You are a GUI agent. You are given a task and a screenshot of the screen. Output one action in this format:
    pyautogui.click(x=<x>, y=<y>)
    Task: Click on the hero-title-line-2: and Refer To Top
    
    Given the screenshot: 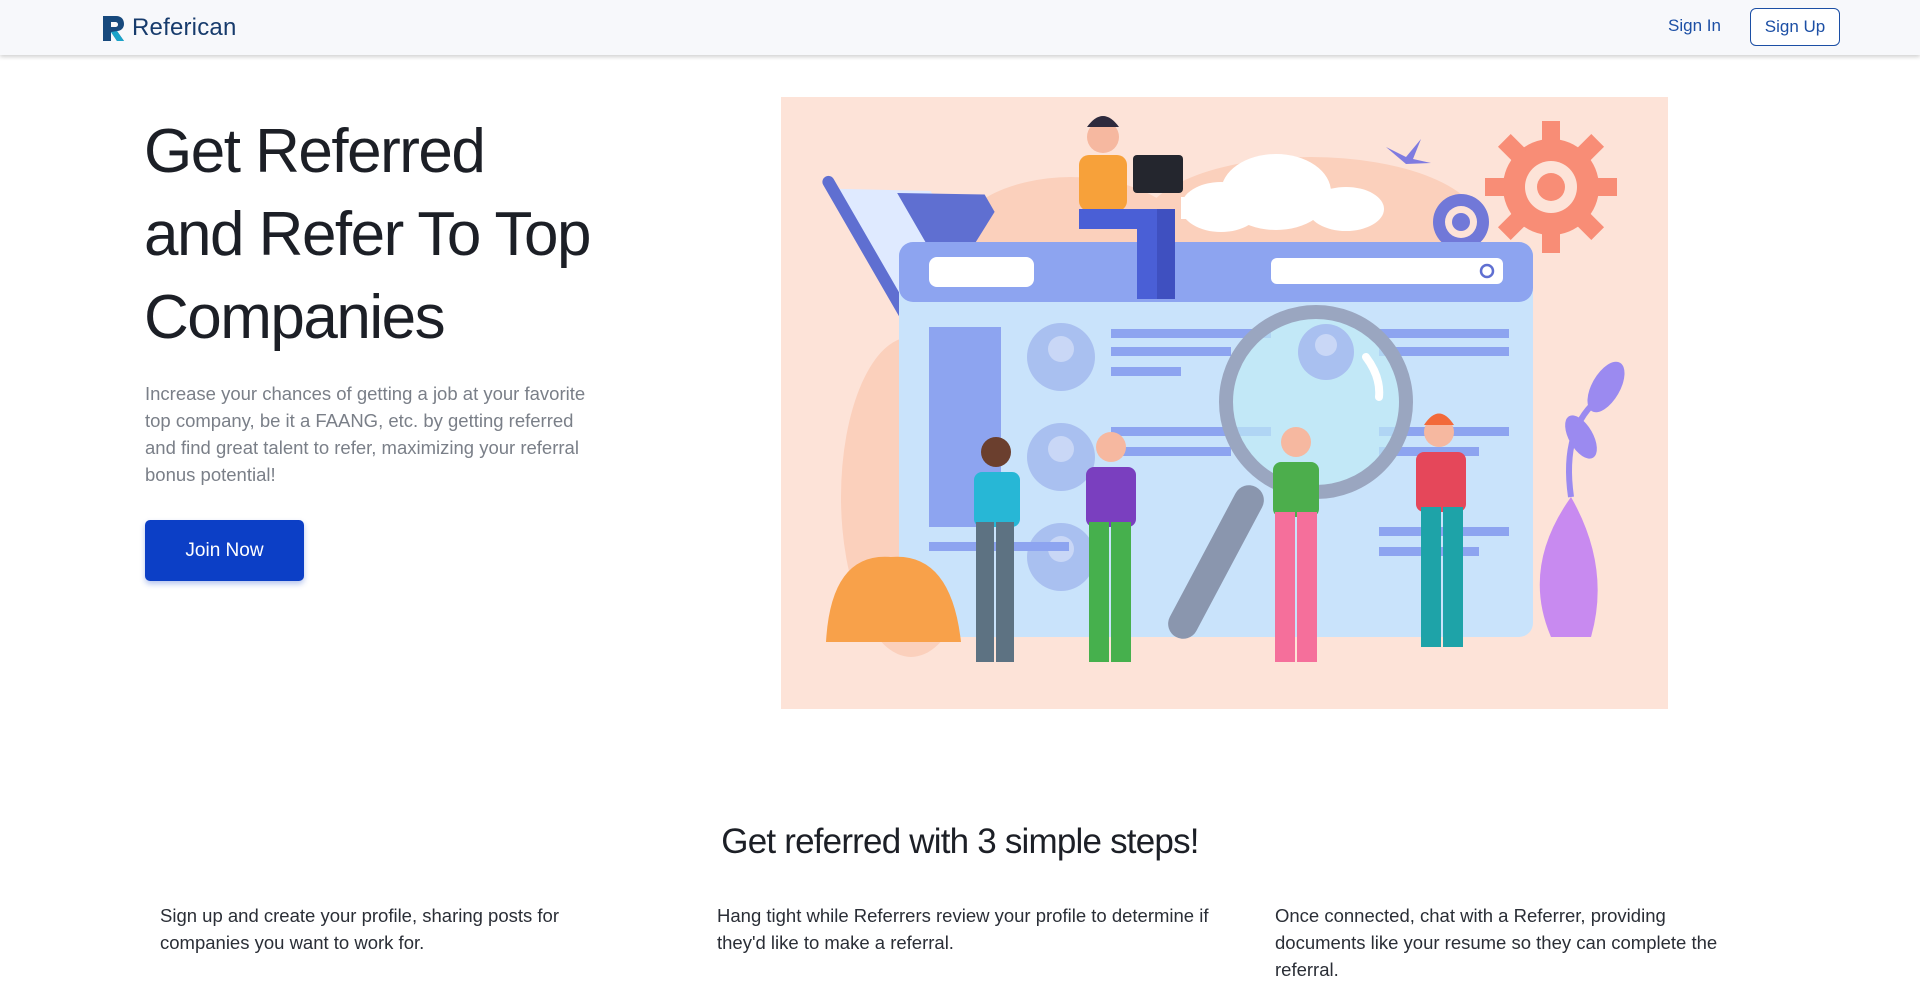 What is the action you would take?
    pyautogui.click(x=367, y=234)
    